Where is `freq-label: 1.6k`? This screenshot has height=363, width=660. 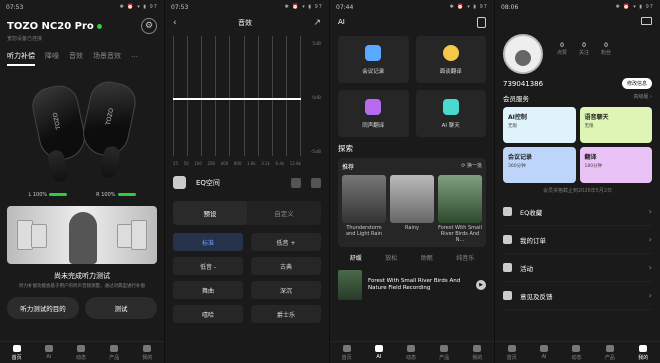 freq-label: 1.6k is located at coordinates (251, 163).